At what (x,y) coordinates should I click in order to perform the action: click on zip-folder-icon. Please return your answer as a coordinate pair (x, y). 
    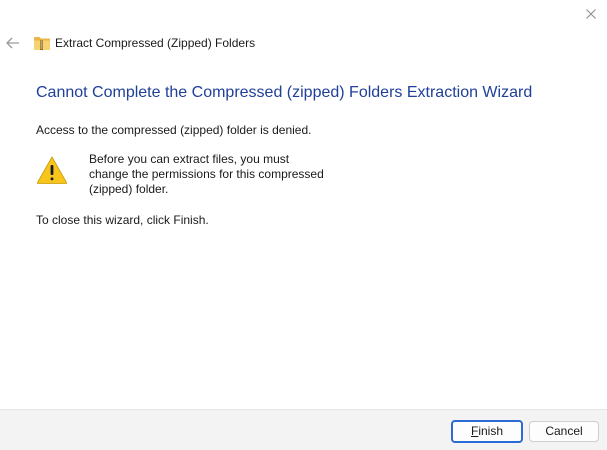
    Looking at the image, I should click on (42, 43).